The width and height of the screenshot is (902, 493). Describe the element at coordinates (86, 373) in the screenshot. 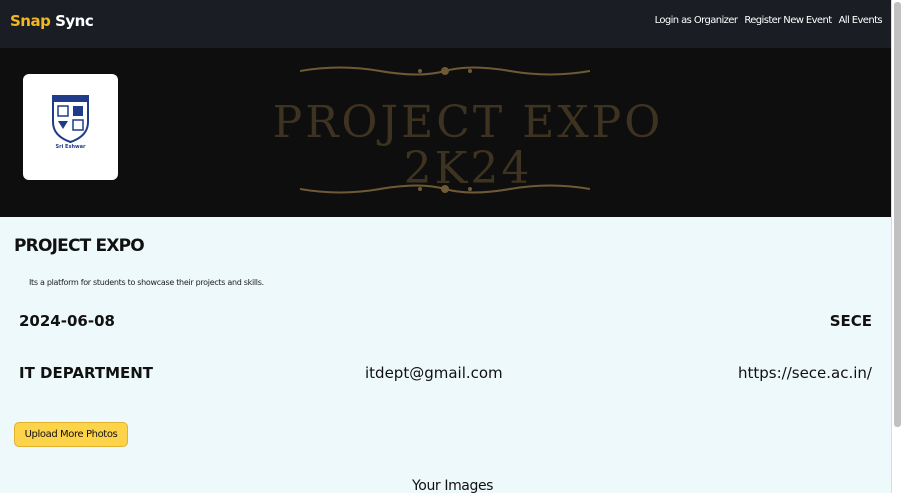

I see `event-department: IT DEPARTMENT` at that location.